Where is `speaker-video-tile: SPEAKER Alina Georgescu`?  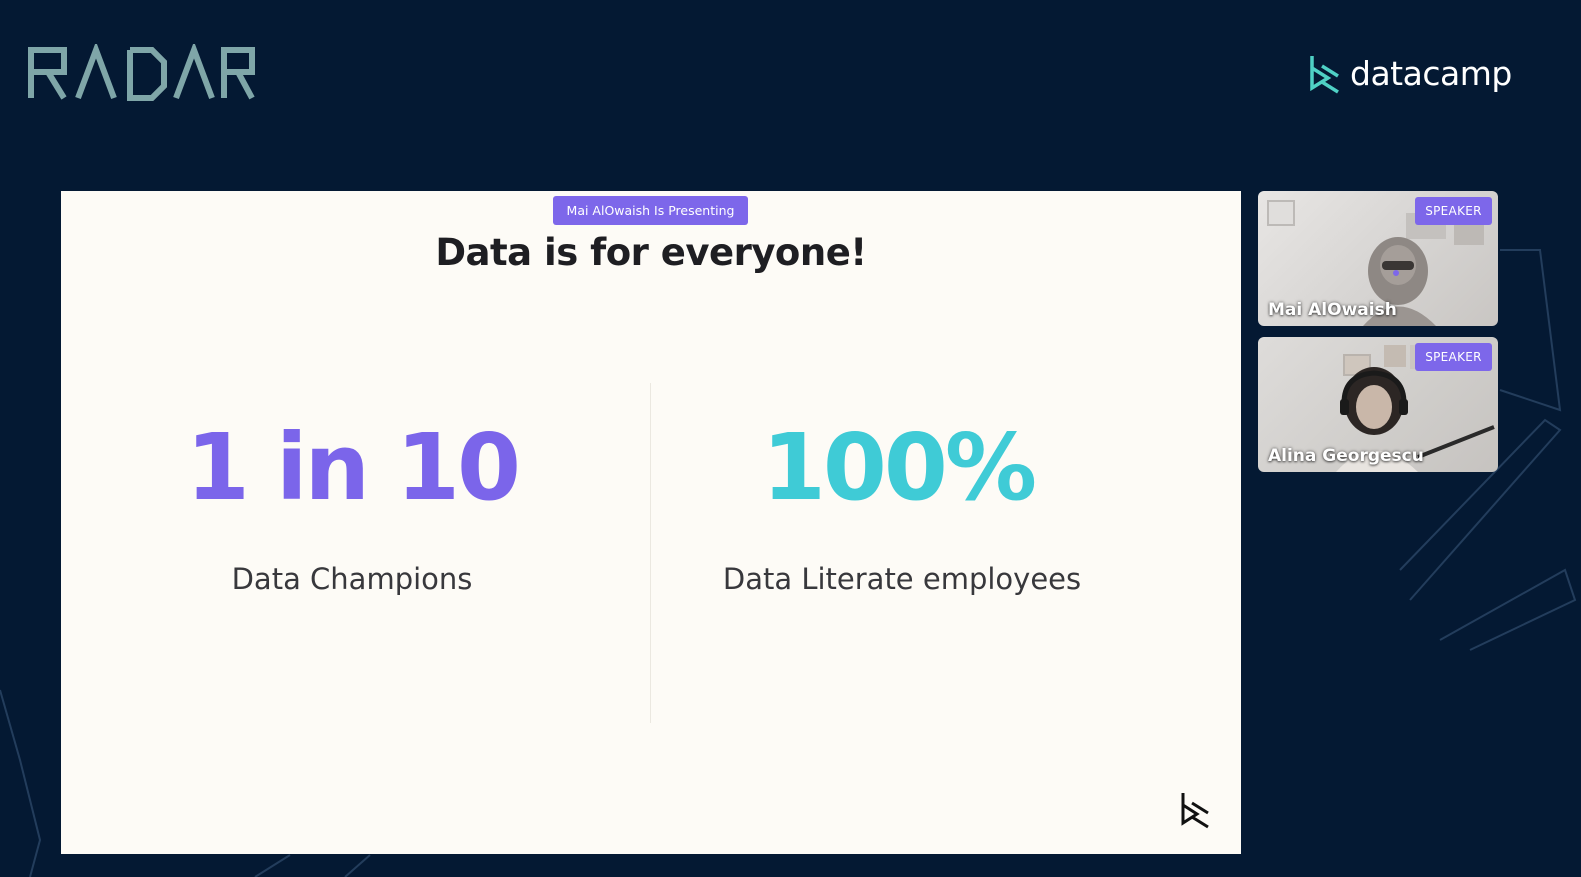 speaker-video-tile: SPEAKER Alina Georgescu is located at coordinates (1378, 404).